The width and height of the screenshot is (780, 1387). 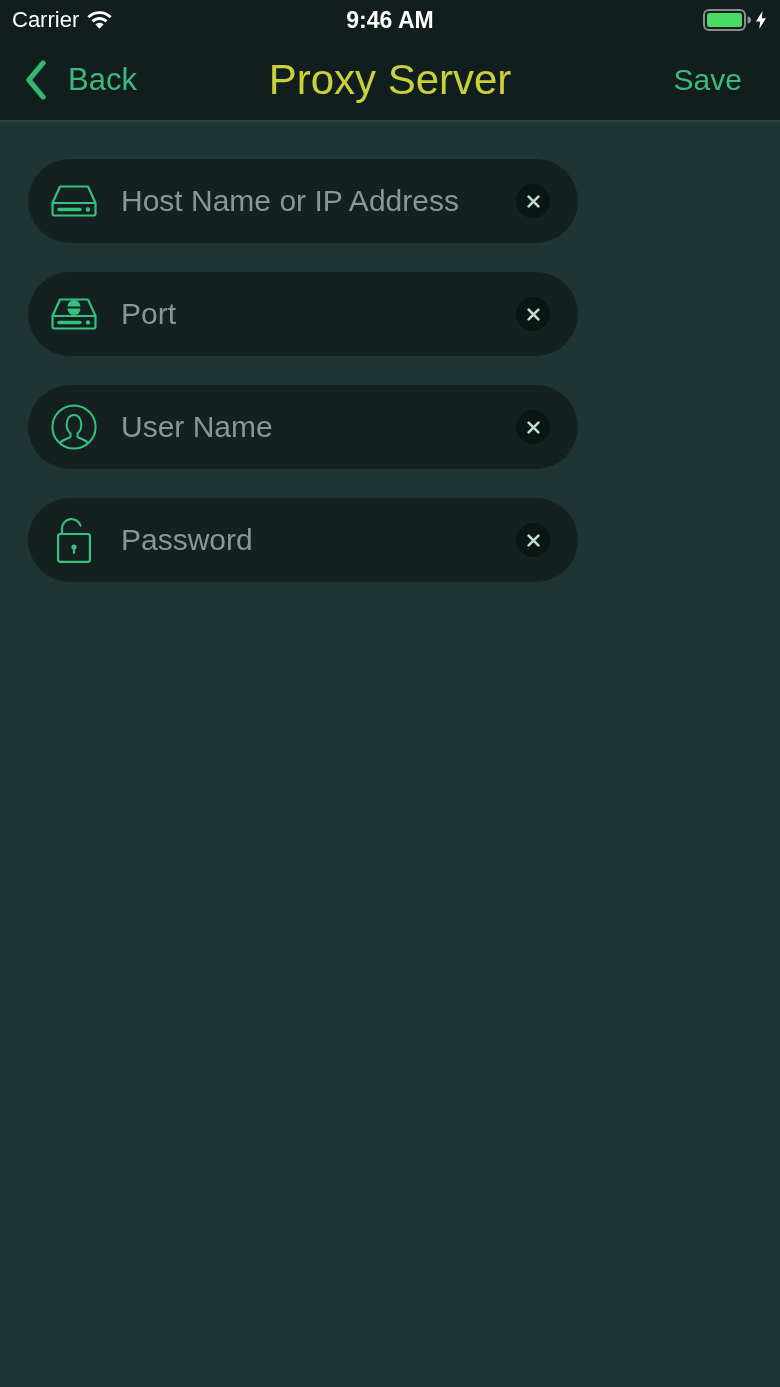 What do you see at coordinates (303, 314) in the screenshot?
I see `text-field: Port` at bounding box center [303, 314].